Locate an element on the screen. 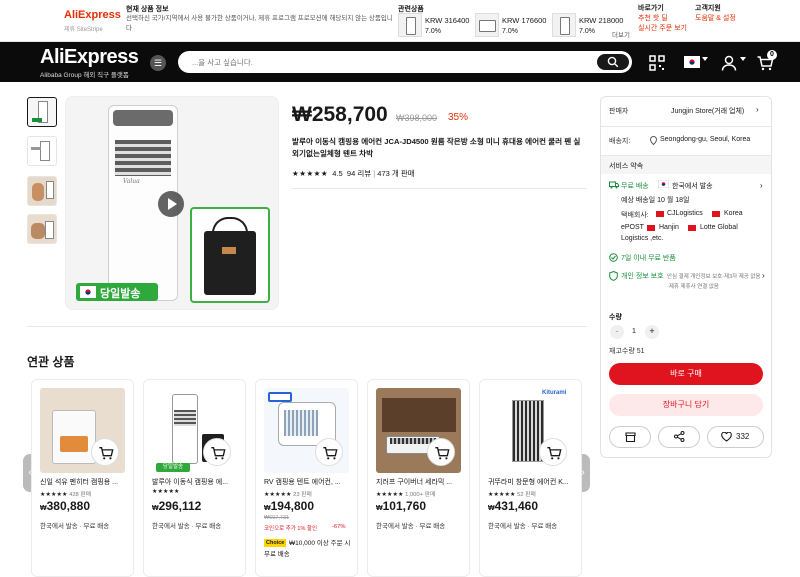 The width and height of the screenshot is (800, 577). courier-flag-icon is located at coordinates (660, 214).